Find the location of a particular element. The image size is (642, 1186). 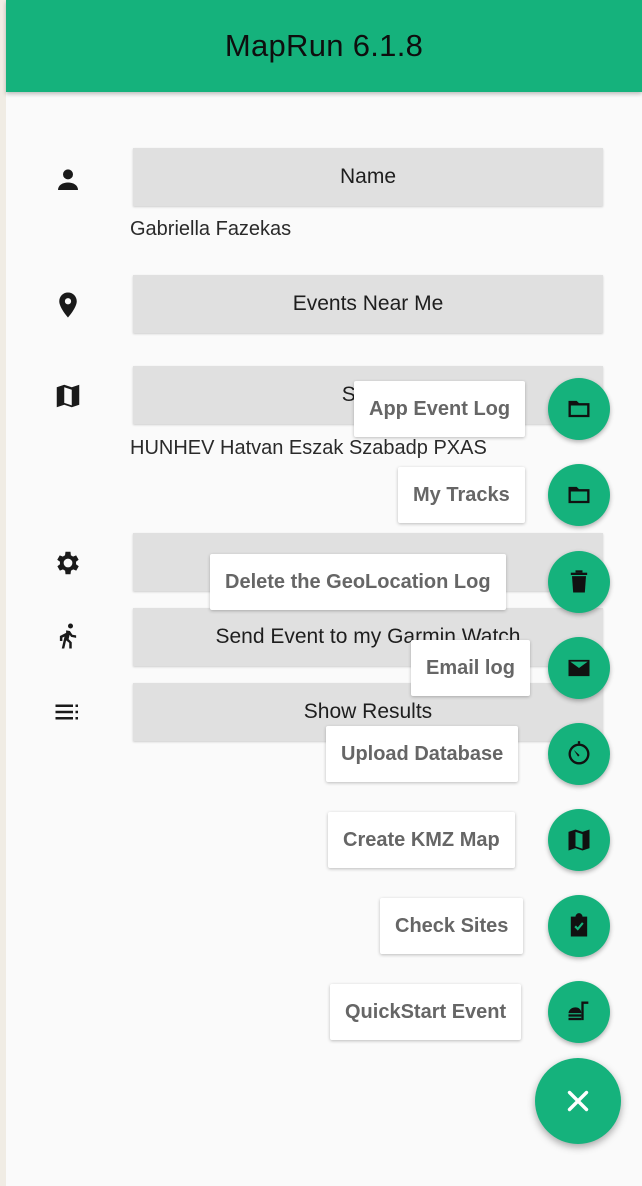

speed-dial-toggle-button is located at coordinates (578, 1101).